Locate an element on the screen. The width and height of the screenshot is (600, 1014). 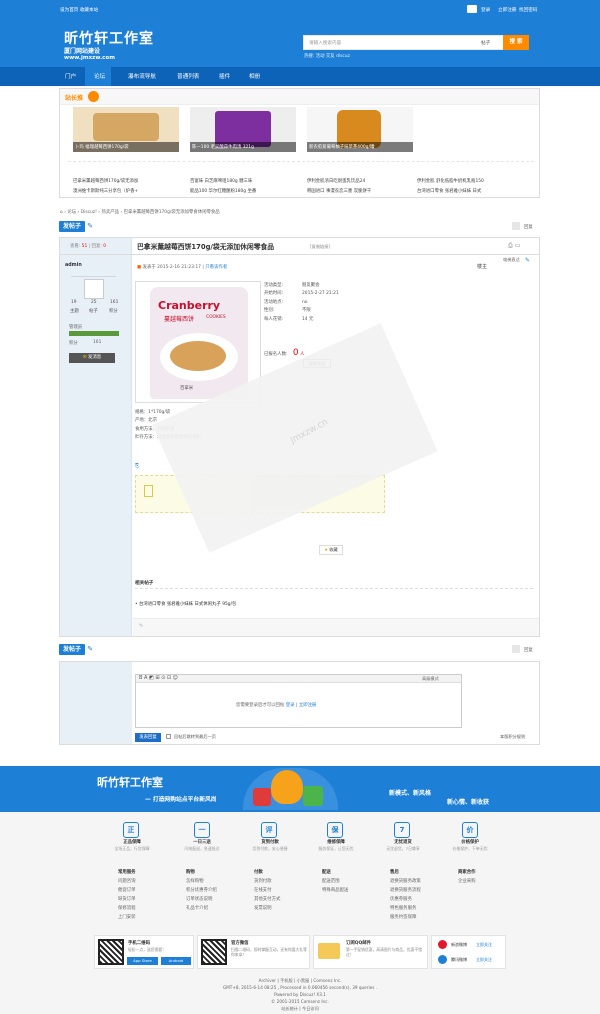
reply-icon: ✎ is located at coordinates (141, 626).